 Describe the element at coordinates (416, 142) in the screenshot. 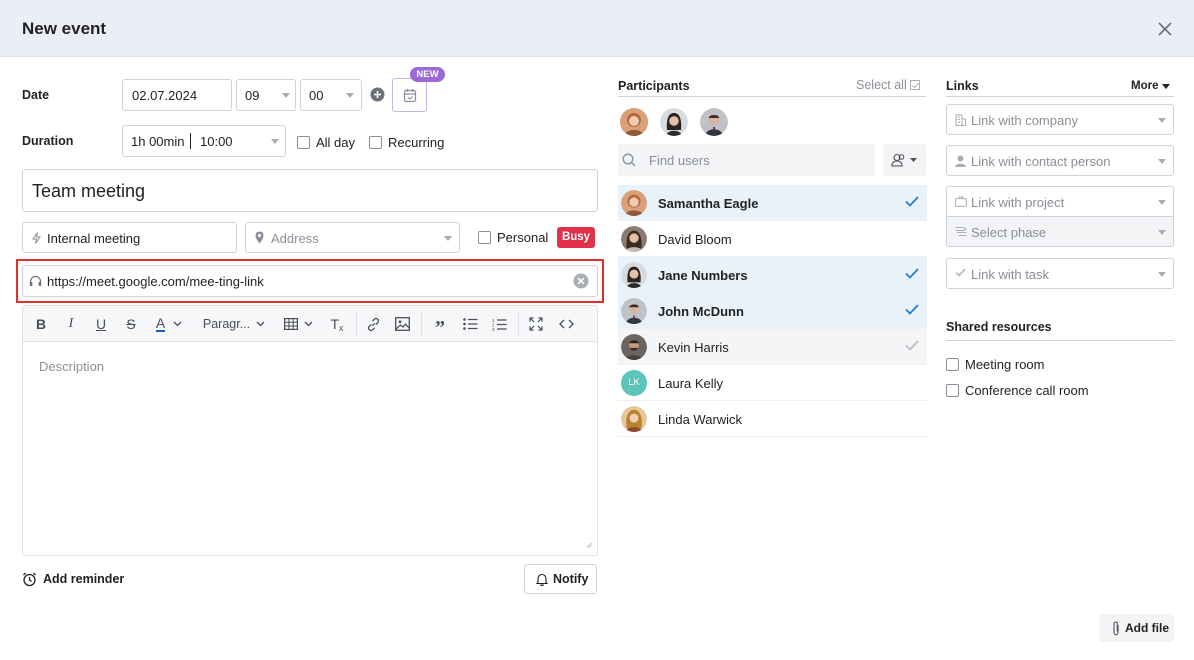

I see `recurring-label: Recurring` at that location.